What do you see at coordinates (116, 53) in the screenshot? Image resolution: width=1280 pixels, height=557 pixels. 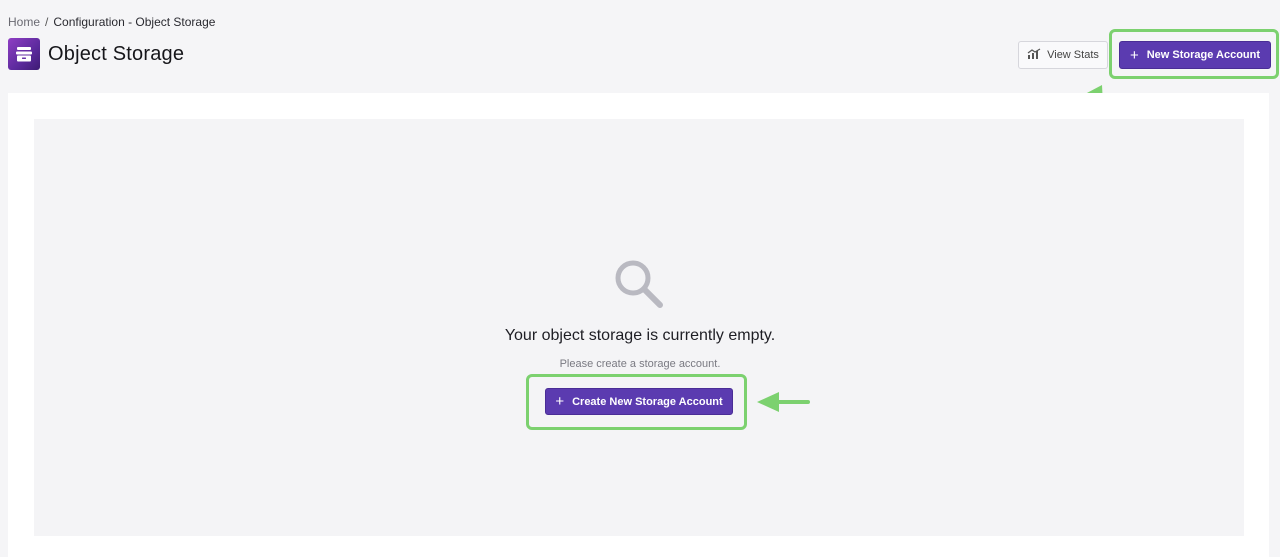 I see `page-title: Object Storage` at bounding box center [116, 53].